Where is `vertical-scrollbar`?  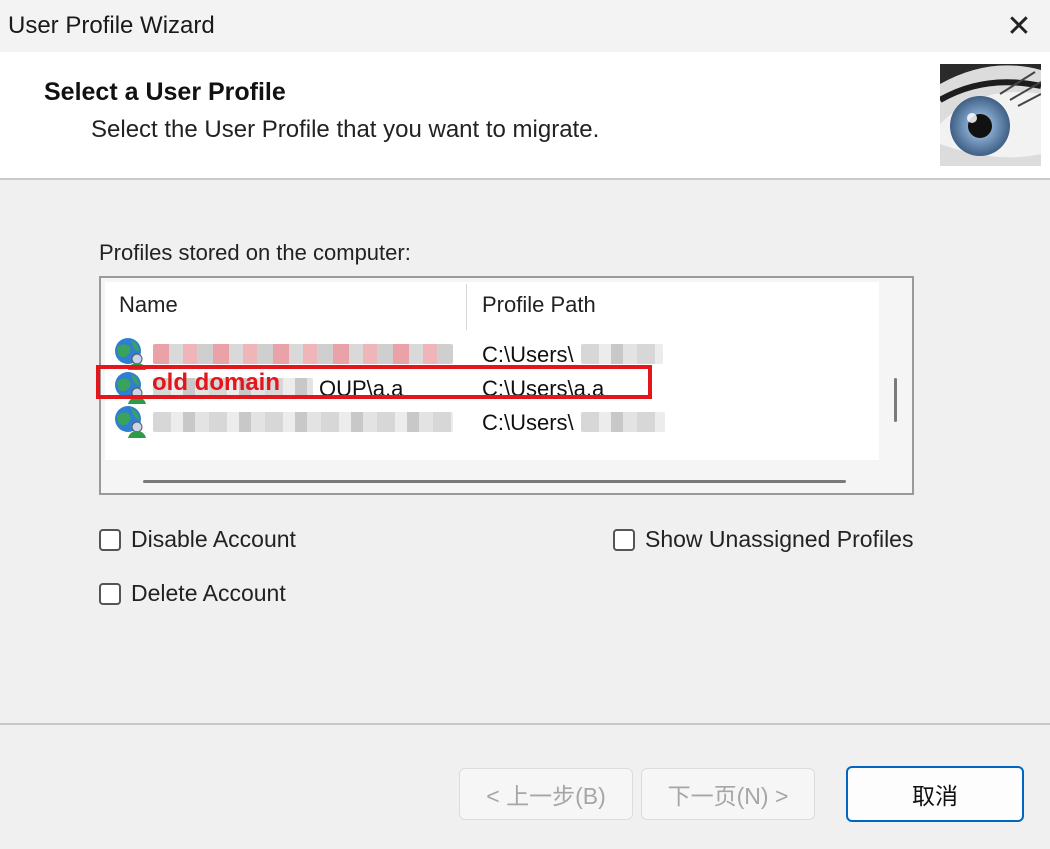
vertical-scrollbar is located at coordinates (895, 400).